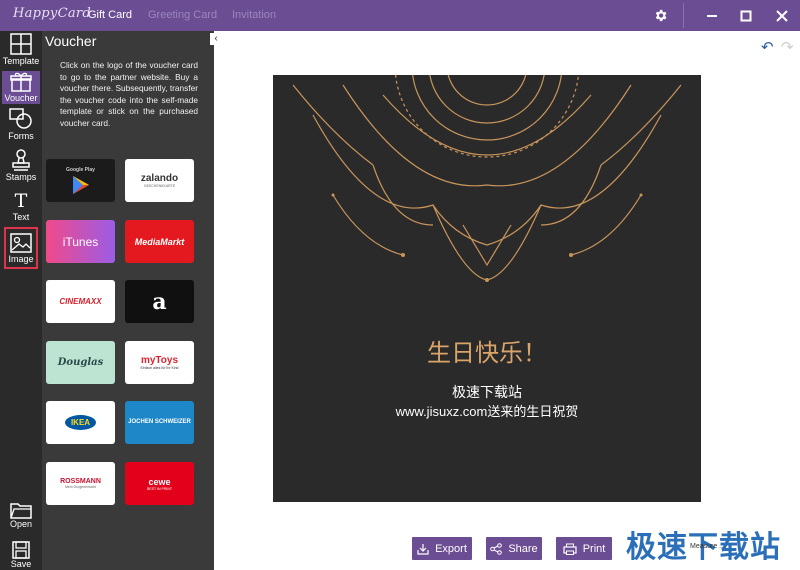  I want to click on rail-item-image: Image, so click(21, 248).